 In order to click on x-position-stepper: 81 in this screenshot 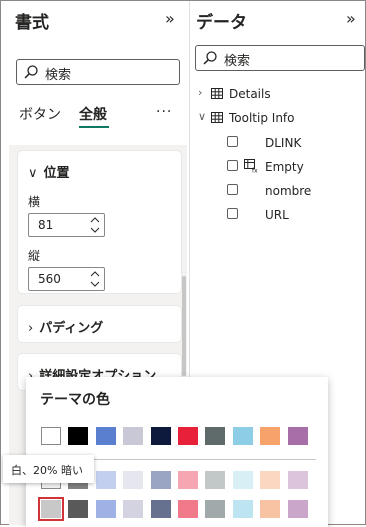, I will do `click(66, 225)`.